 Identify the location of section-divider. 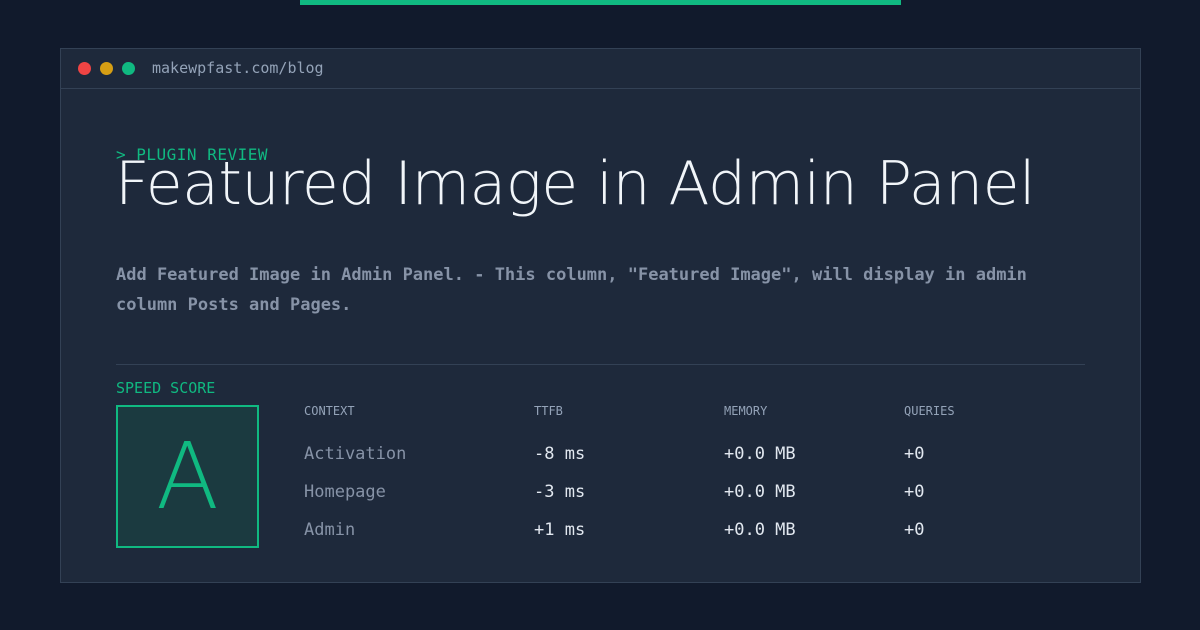
(600, 364).